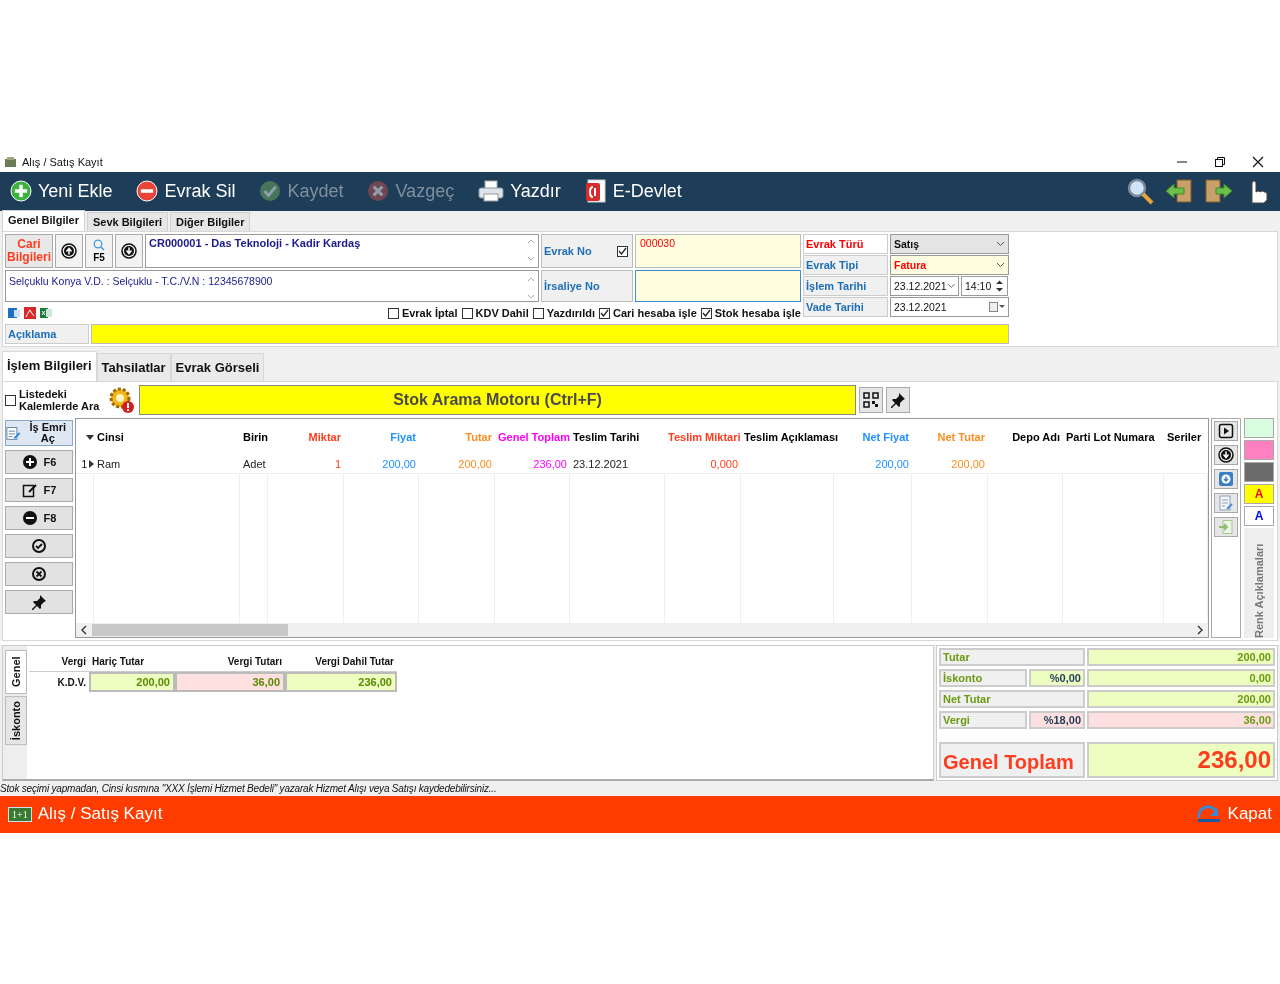 Image resolution: width=1280 pixels, height=984 pixels. Describe the element at coordinates (341, 682) in the screenshot. I see `amount-field: 236,00` at that location.